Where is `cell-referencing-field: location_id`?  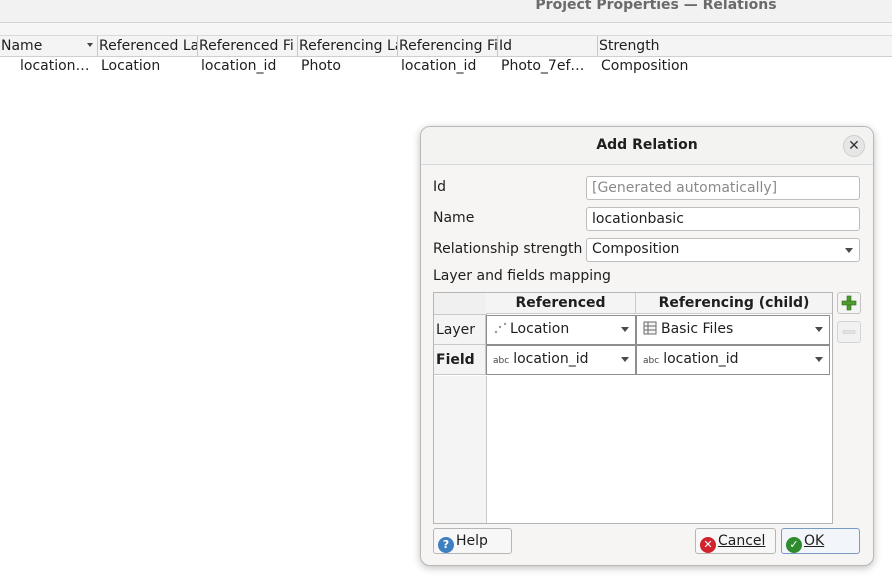 cell-referencing-field: location_id is located at coordinates (439, 66).